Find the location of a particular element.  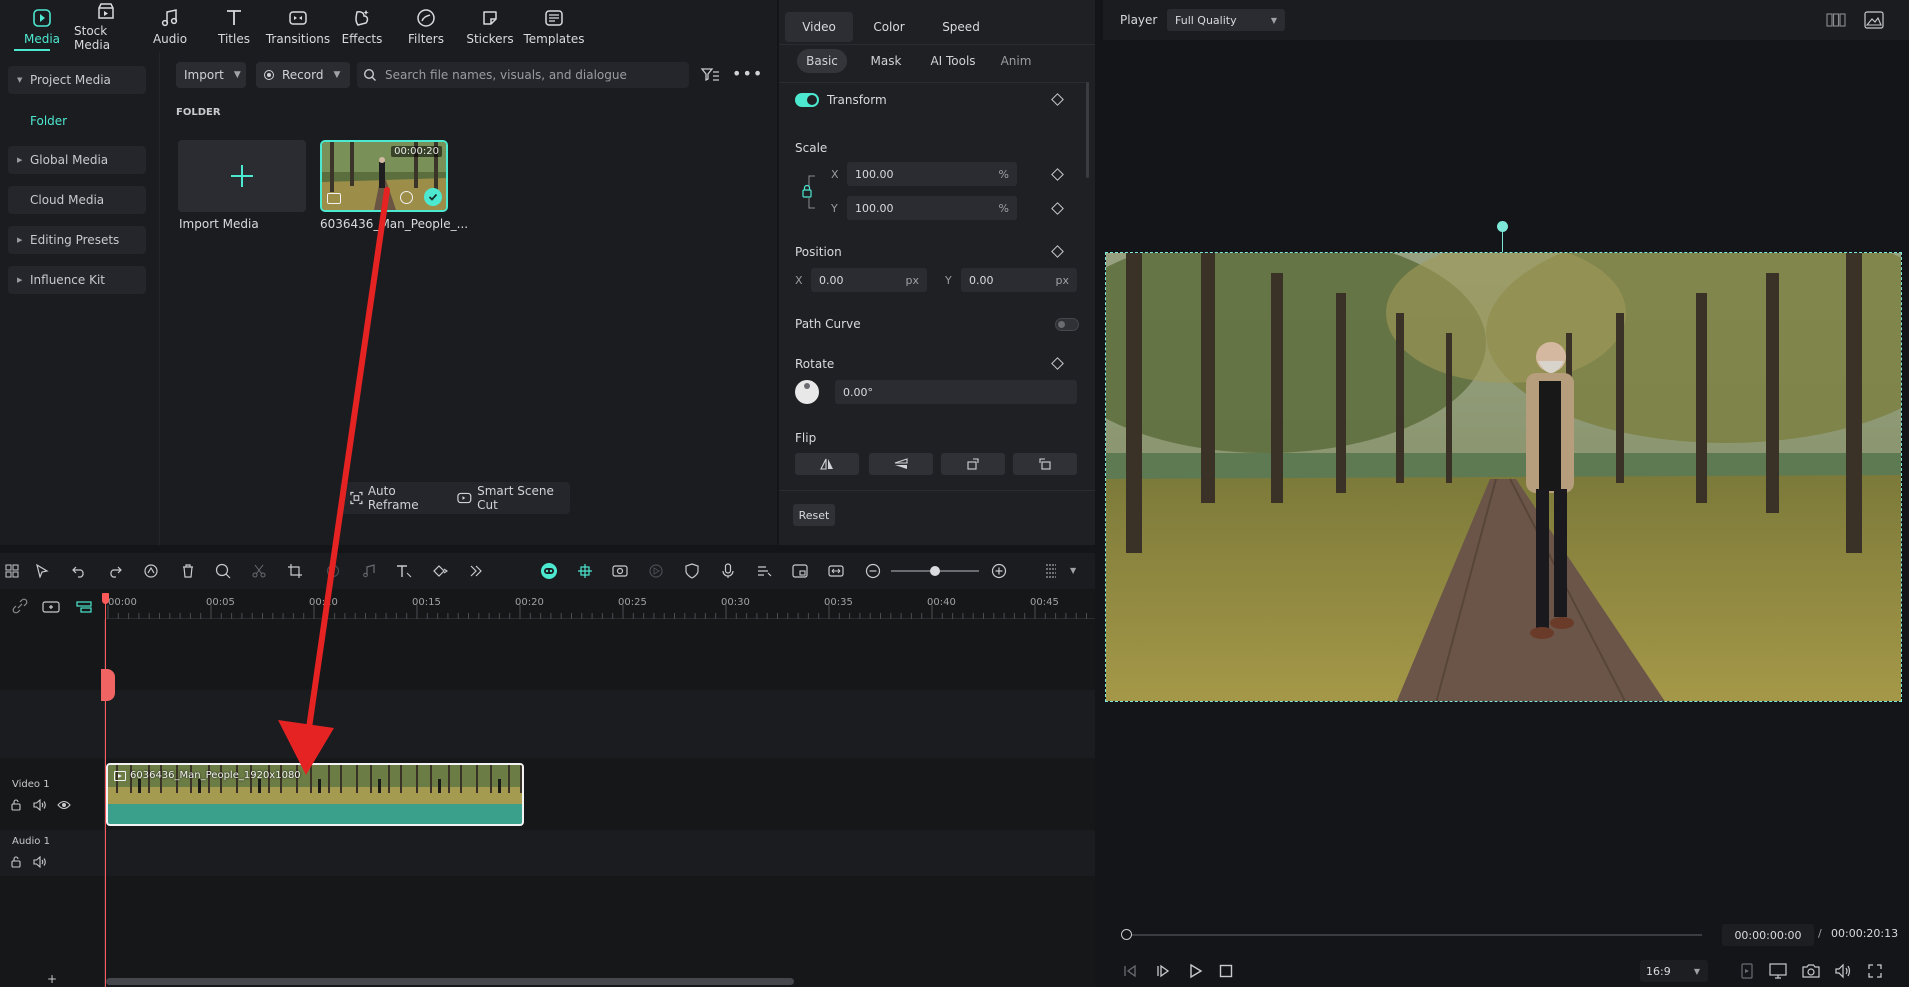

record-dropdown: Record ▼ is located at coordinates (303, 75).